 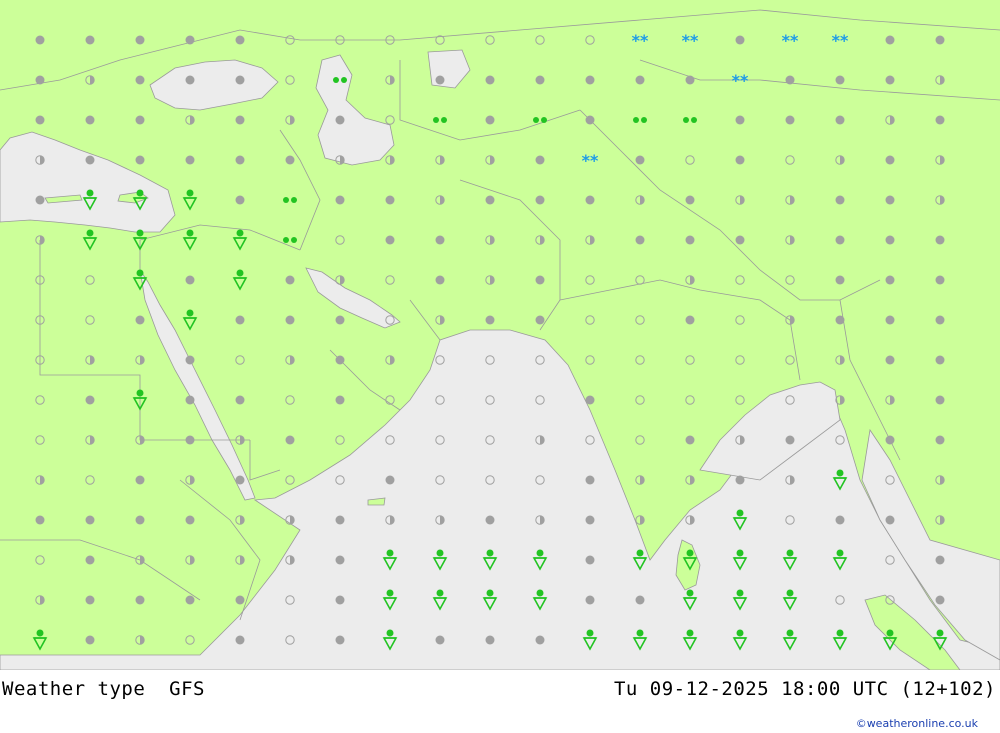 What do you see at coordinates (74, 689) in the screenshot?
I see `product-label: Weather type` at bounding box center [74, 689].